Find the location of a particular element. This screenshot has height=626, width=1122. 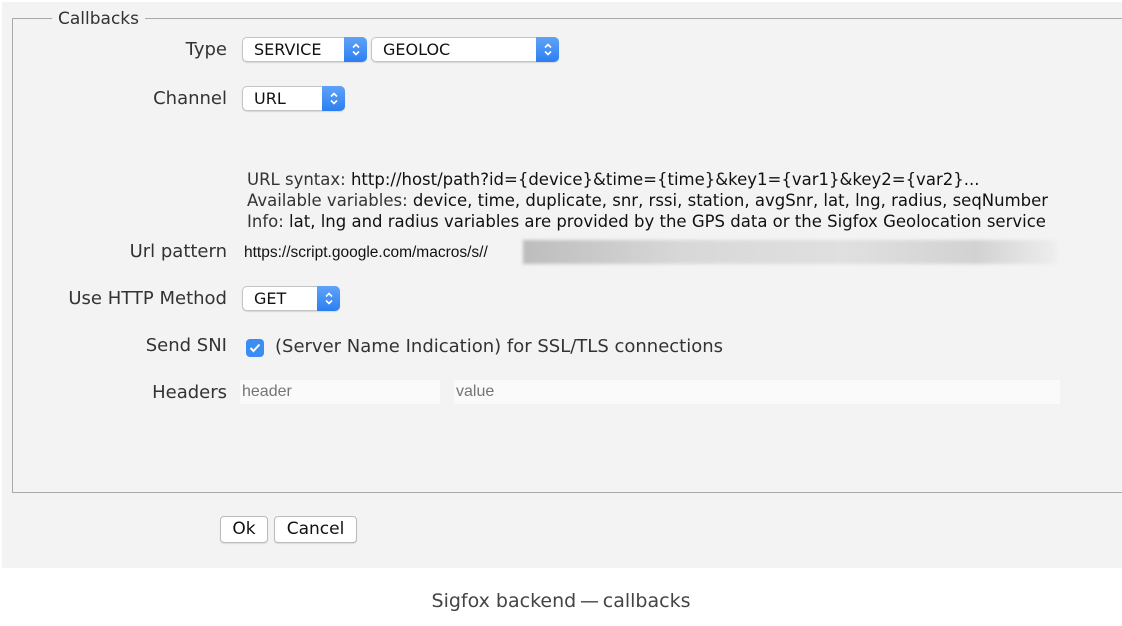

send-sni-label: Send SNI is located at coordinates (186, 345).